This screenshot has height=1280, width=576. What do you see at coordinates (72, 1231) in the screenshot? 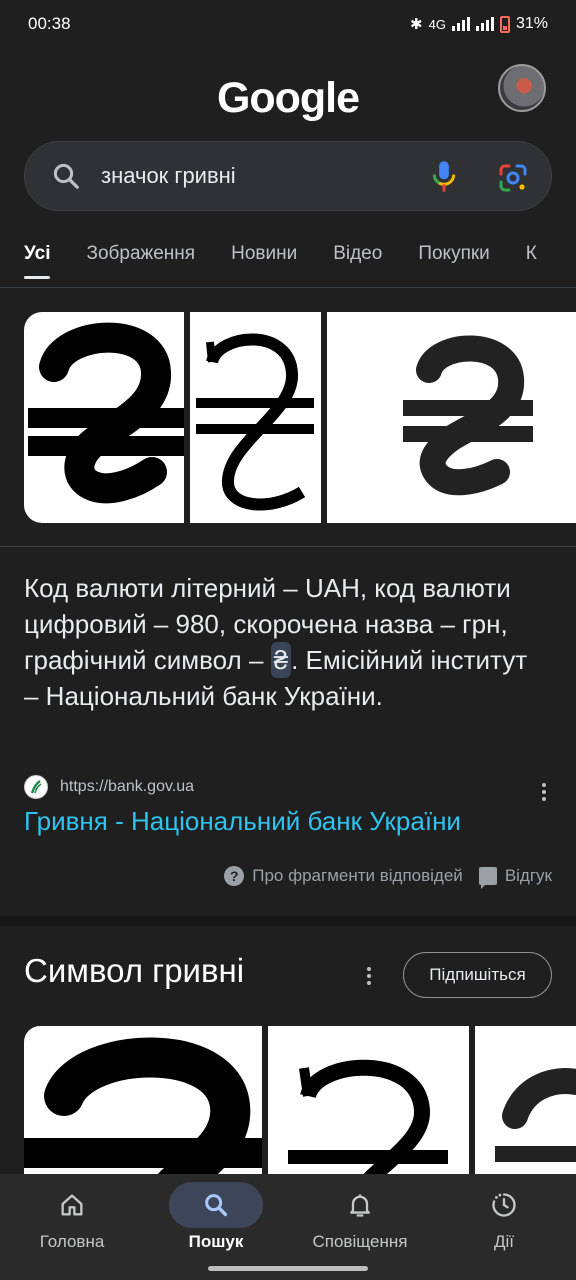
I see `nav-home: Головна` at bounding box center [72, 1231].